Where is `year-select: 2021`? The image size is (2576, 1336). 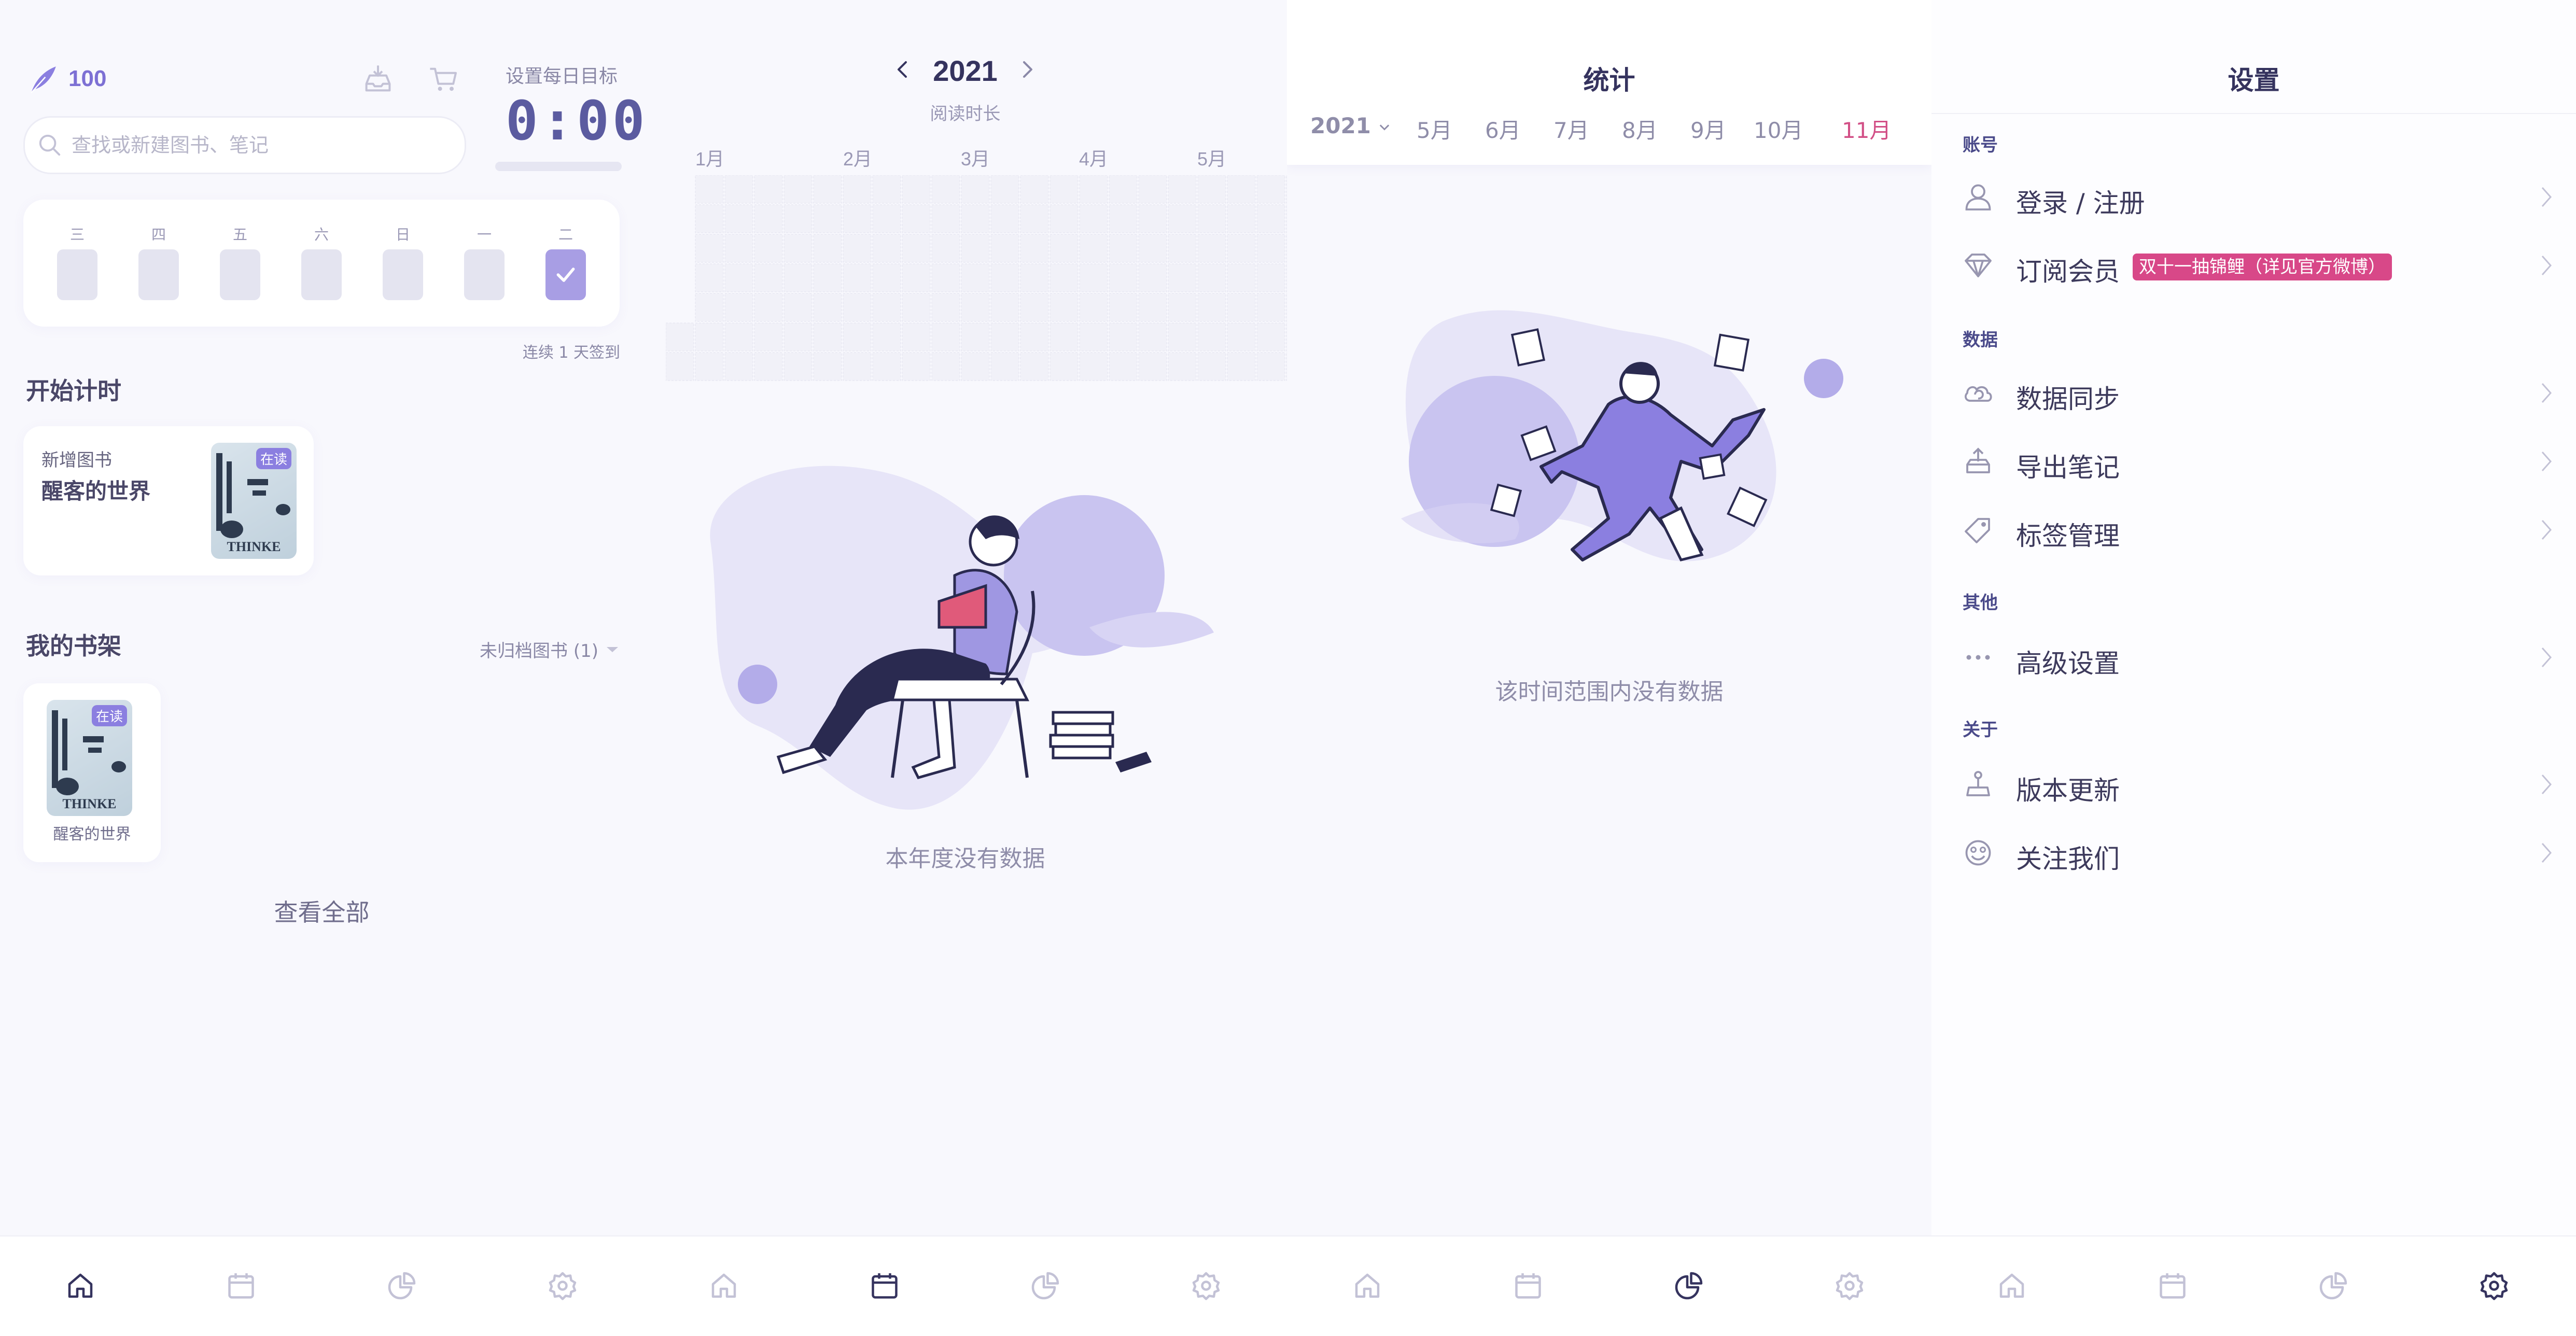
year-select: 2021 is located at coordinates (1351, 125).